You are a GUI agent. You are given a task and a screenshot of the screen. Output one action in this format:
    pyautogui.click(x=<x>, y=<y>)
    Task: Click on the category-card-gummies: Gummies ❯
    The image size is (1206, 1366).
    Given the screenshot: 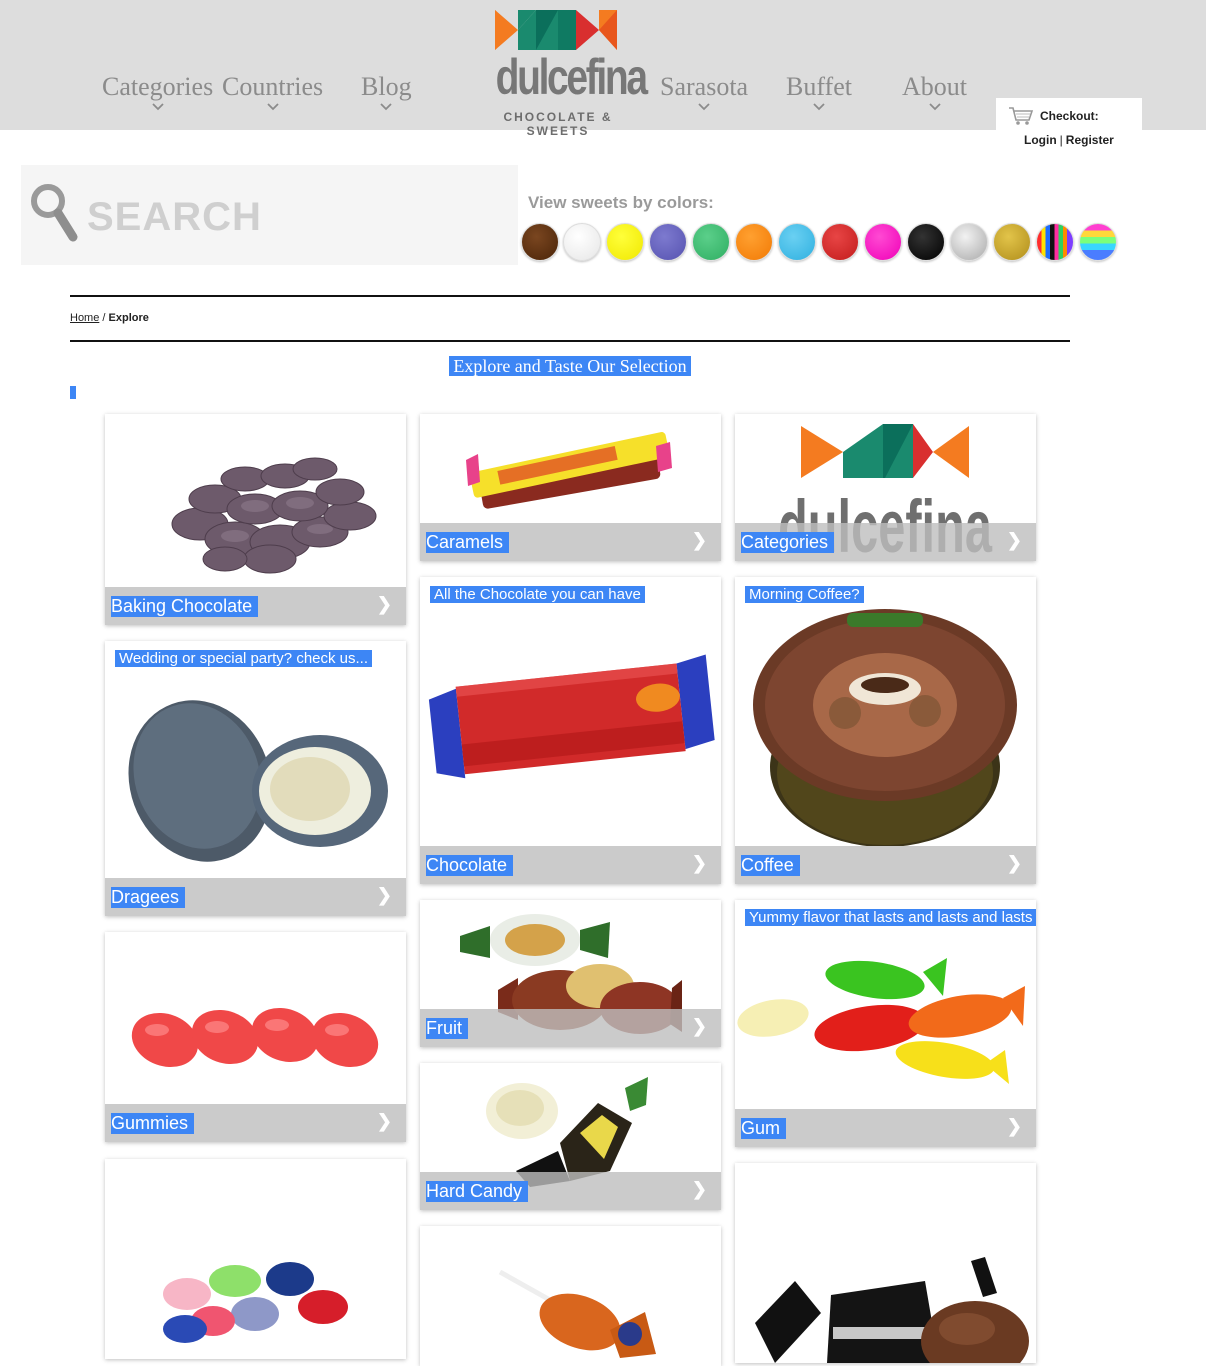 What is the action you would take?
    pyautogui.click(x=255, y=1037)
    